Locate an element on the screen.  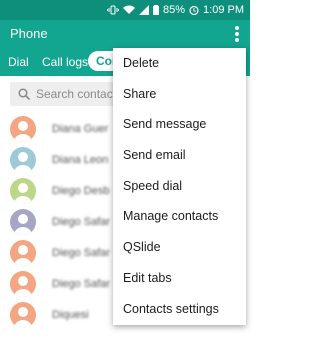
contact-name: Diana Leon is located at coordinates (80, 160).